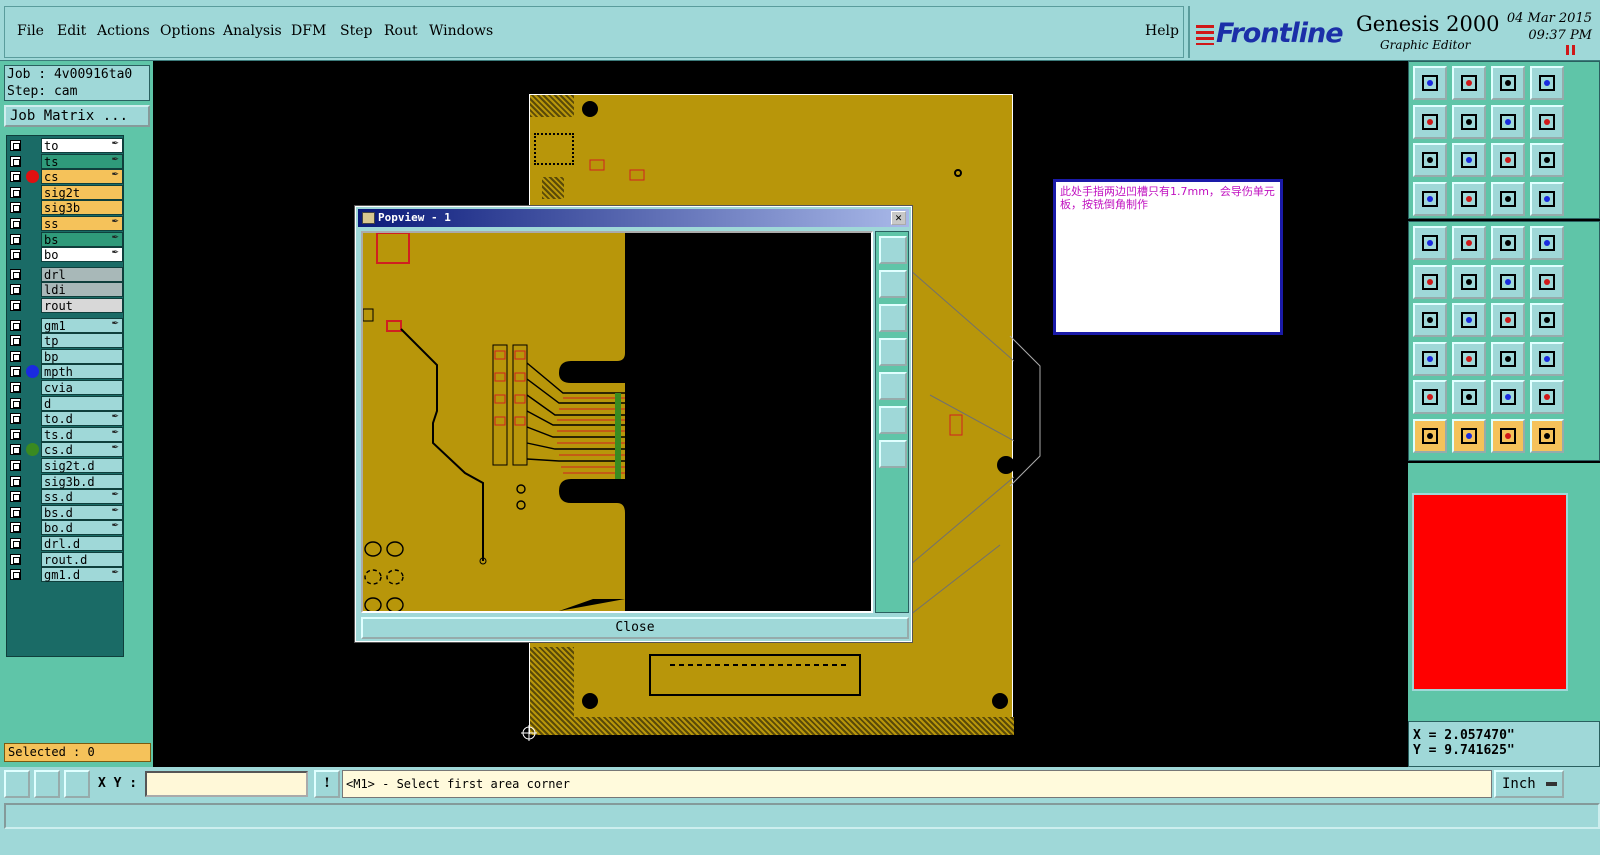 The image size is (1600, 855). Describe the element at coordinates (1469, 358) in the screenshot. I see `resize-icon` at that location.